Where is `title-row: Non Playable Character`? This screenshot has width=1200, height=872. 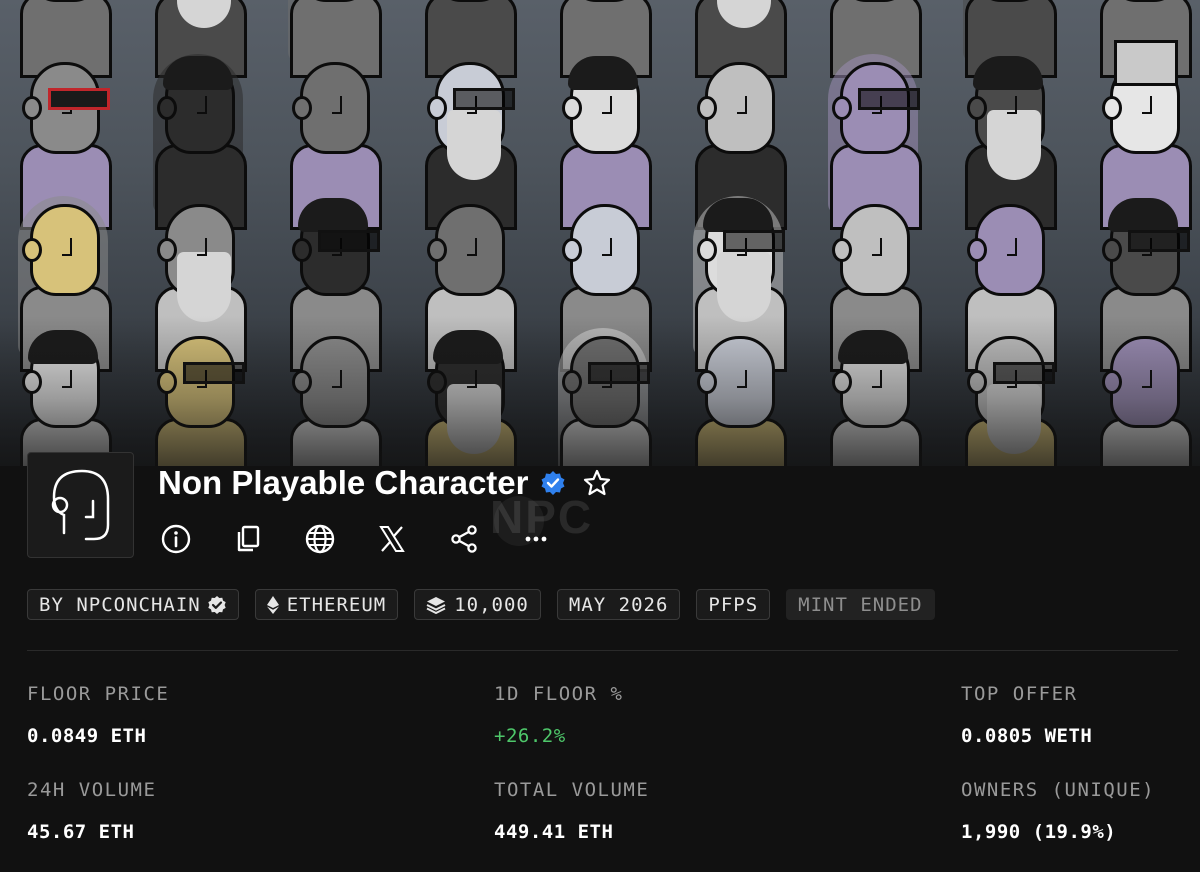
title-row: Non Playable Character is located at coordinates (385, 483).